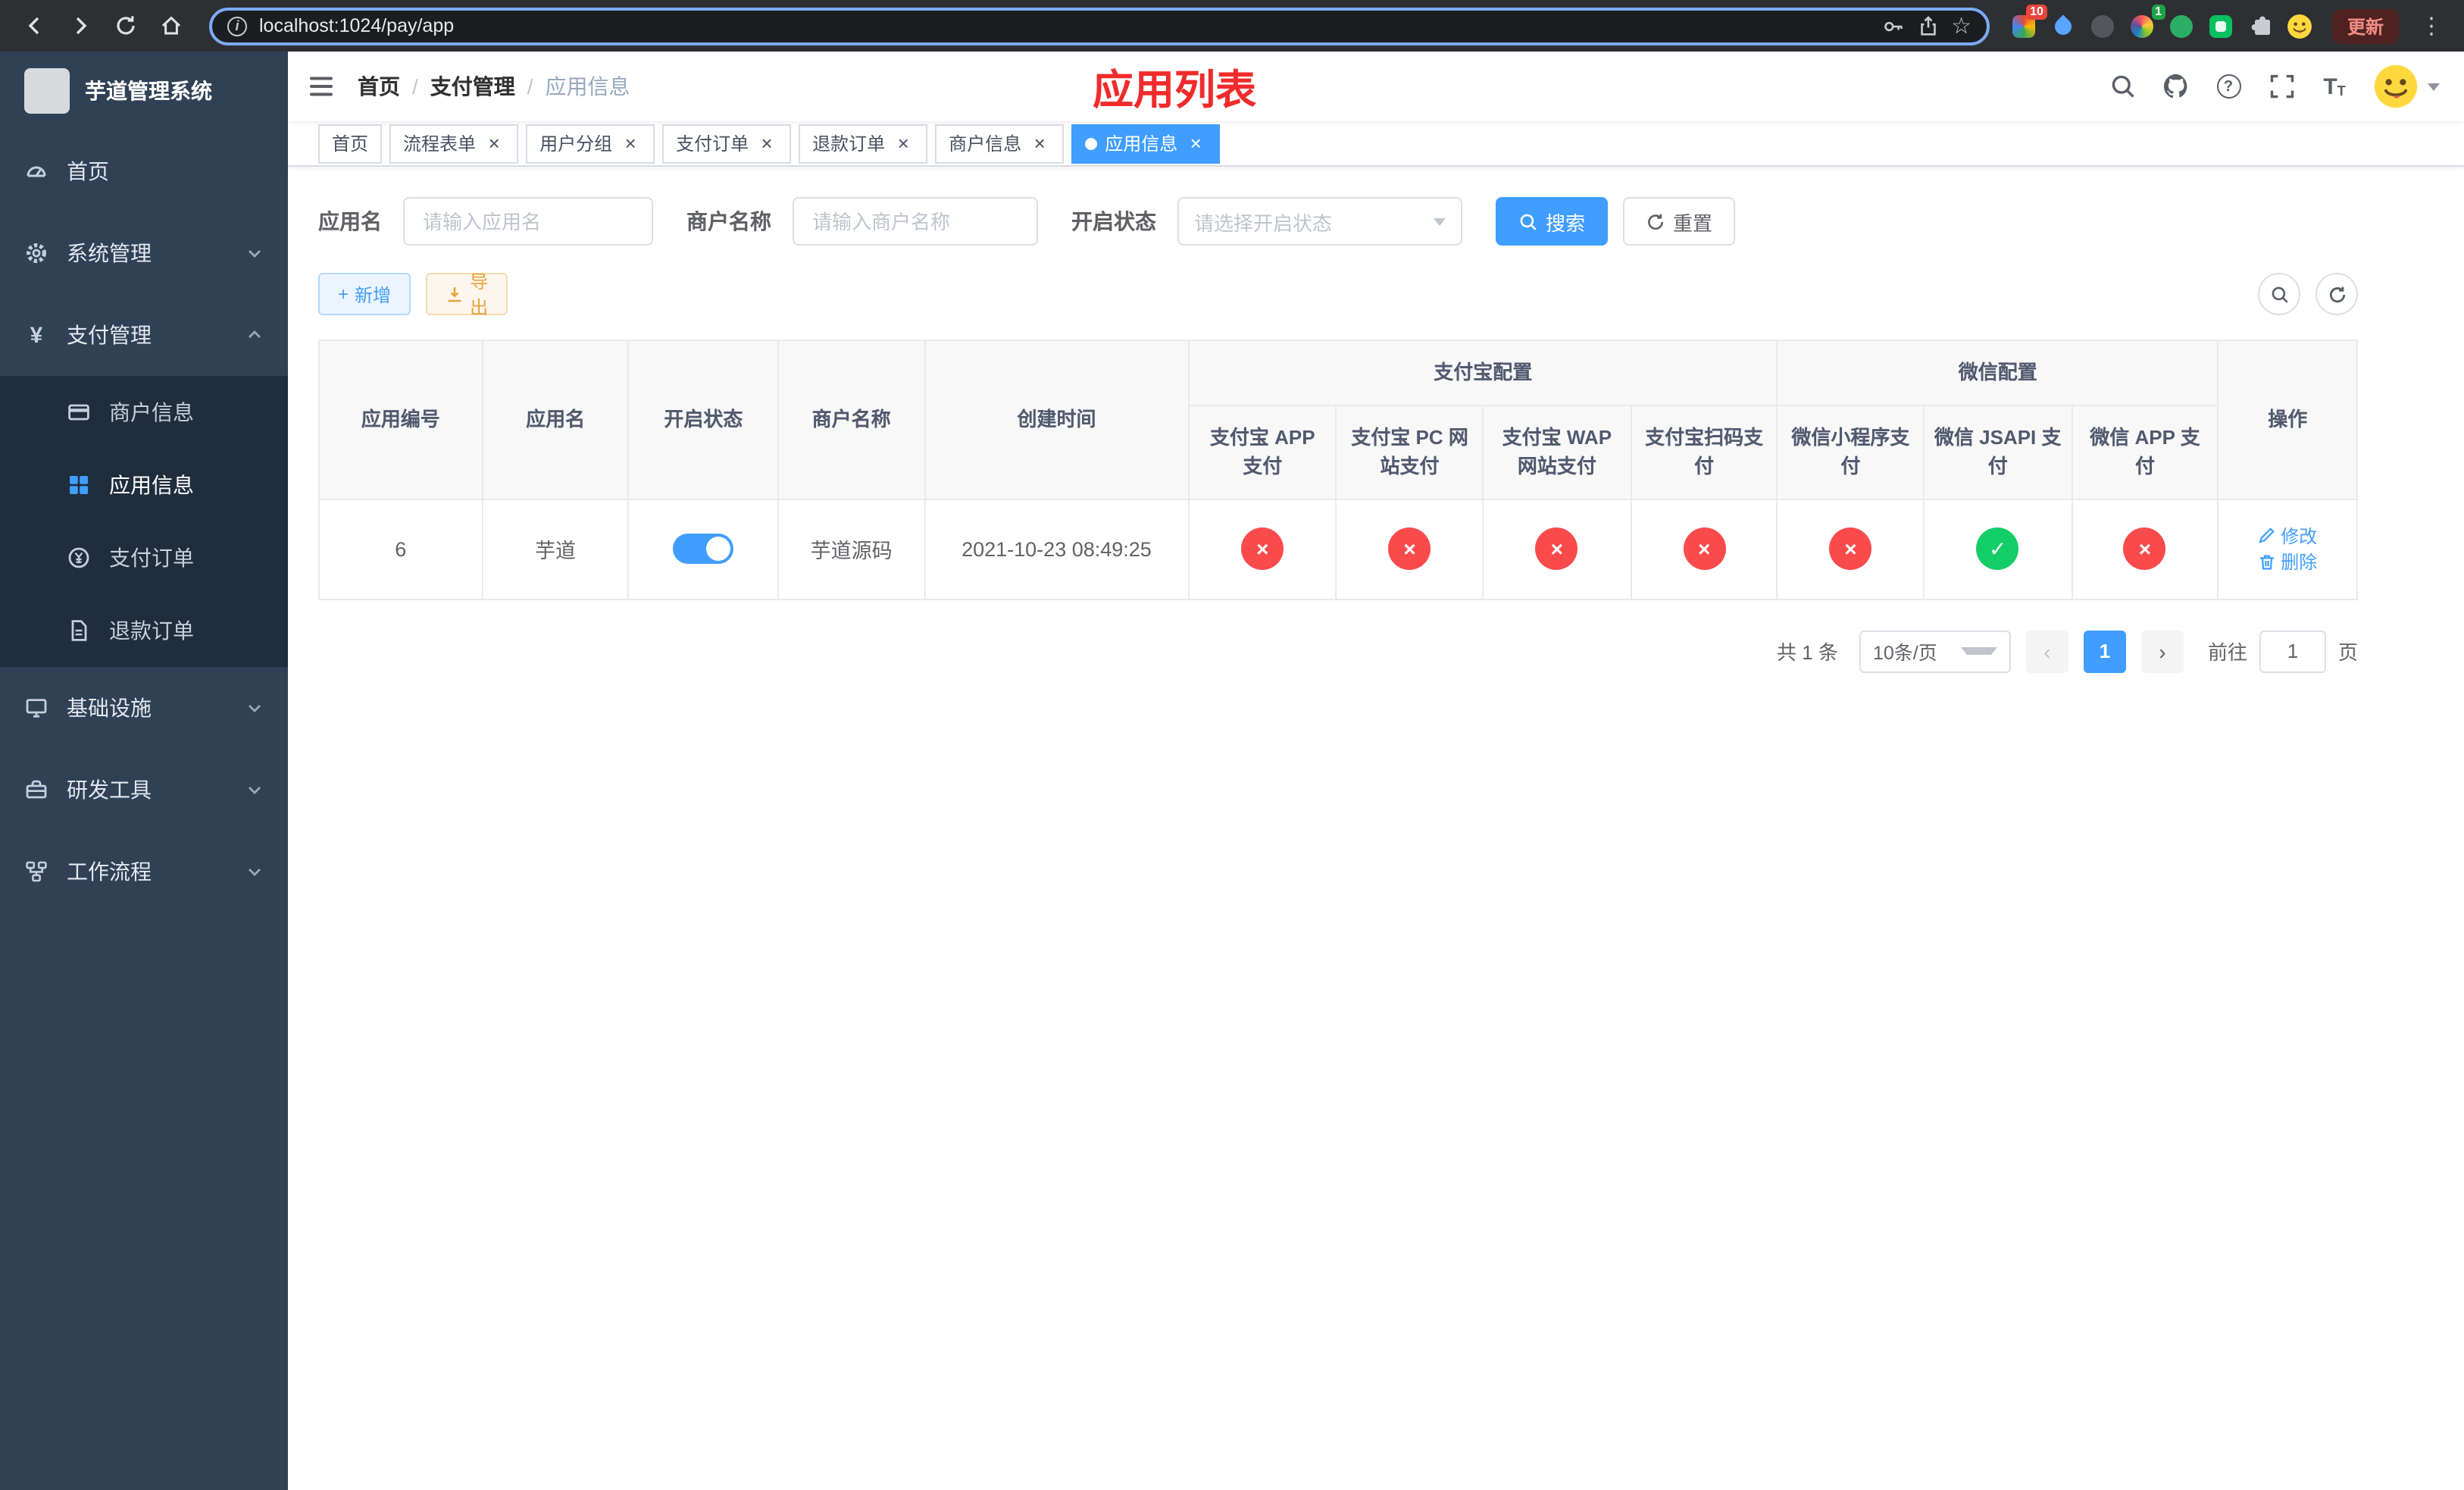  What do you see at coordinates (2046, 651) in the screenshot?
I see `prev-page-button: ‹` at bounding box center [2046, 651].